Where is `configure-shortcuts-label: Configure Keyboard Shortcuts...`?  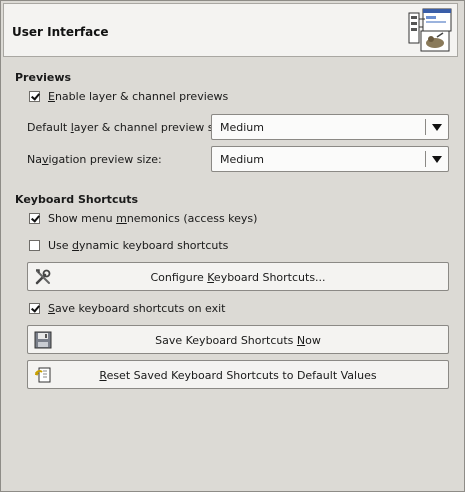 configure-shortcuts-label: Configure Keyboard Shortcuts... is located at coordinates (238, 277).